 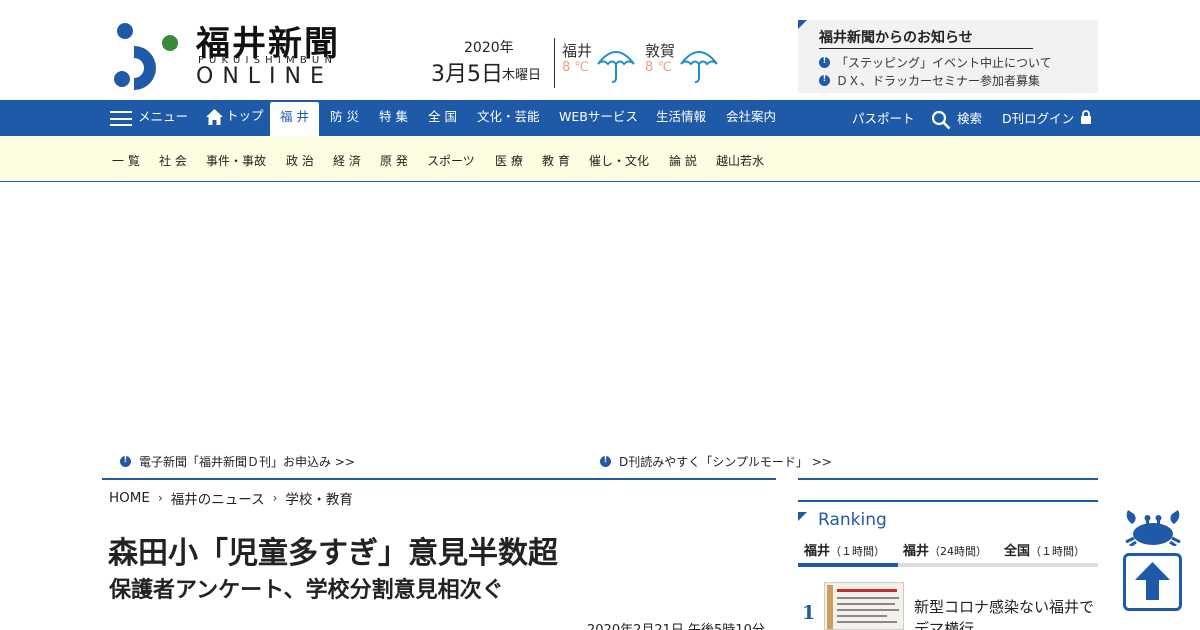 I want to click on article-subhead: 保護者アンケート、学校分割意見相次ぐ, so click(x=306, y=590).